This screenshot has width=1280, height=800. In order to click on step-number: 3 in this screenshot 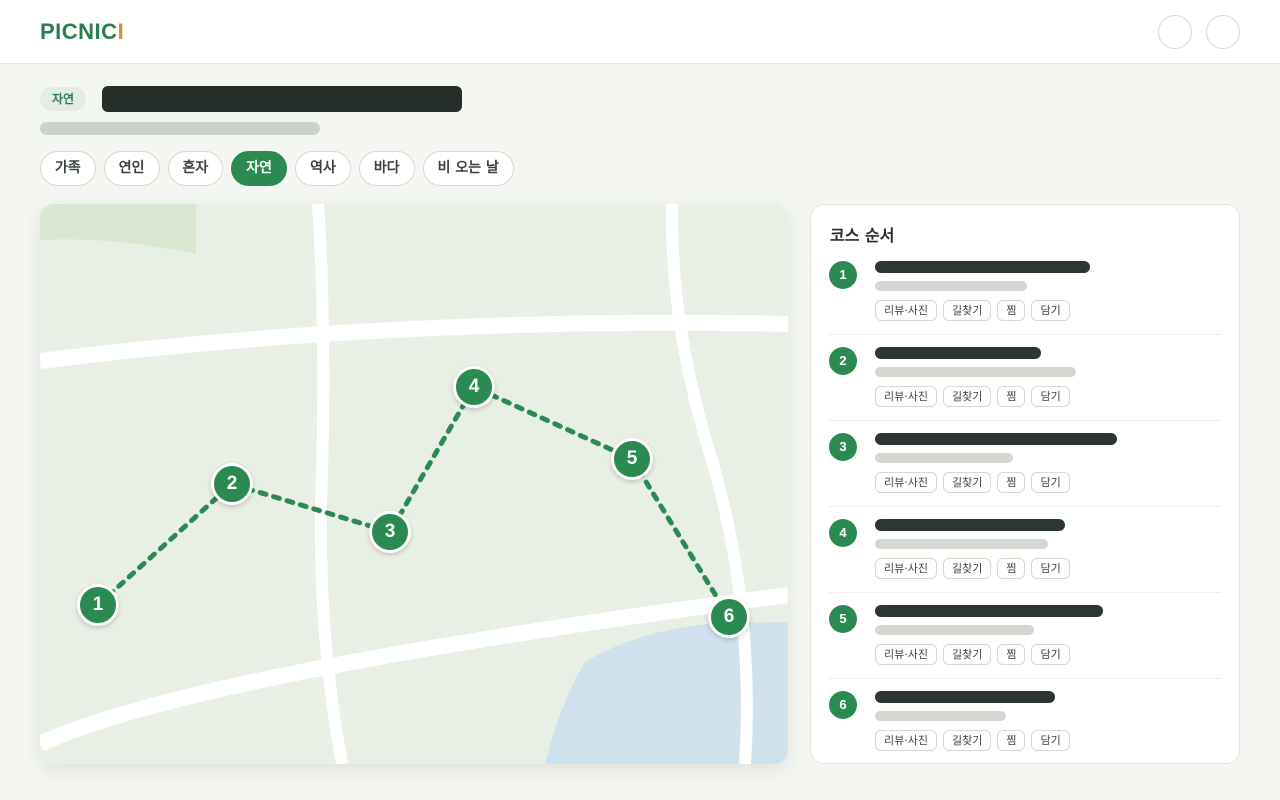, I will do `click(843, 447)`.